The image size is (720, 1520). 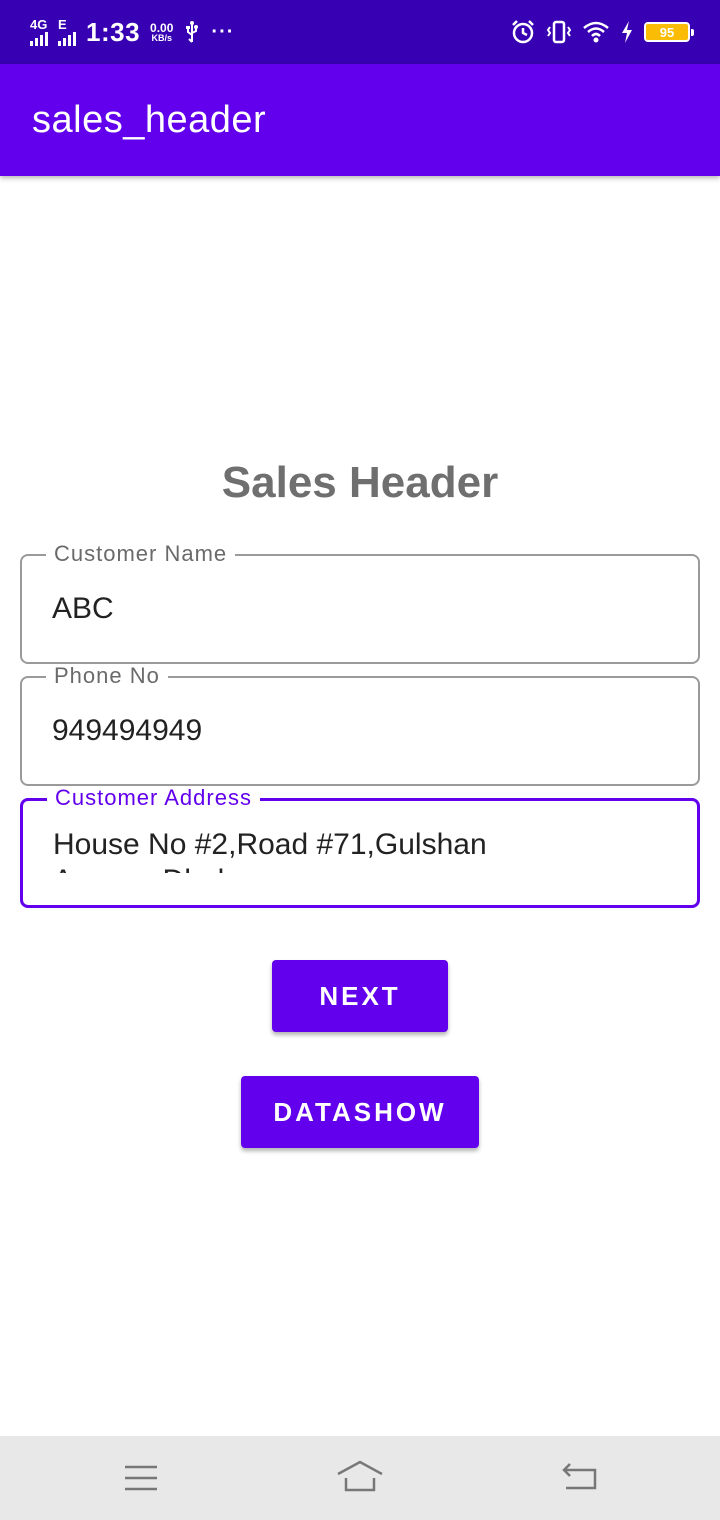 What do you see at coordinates (360, 1112) in the screenshot?
I see `datashow-button: DATASHOW` at bounding box center [360, 1112].